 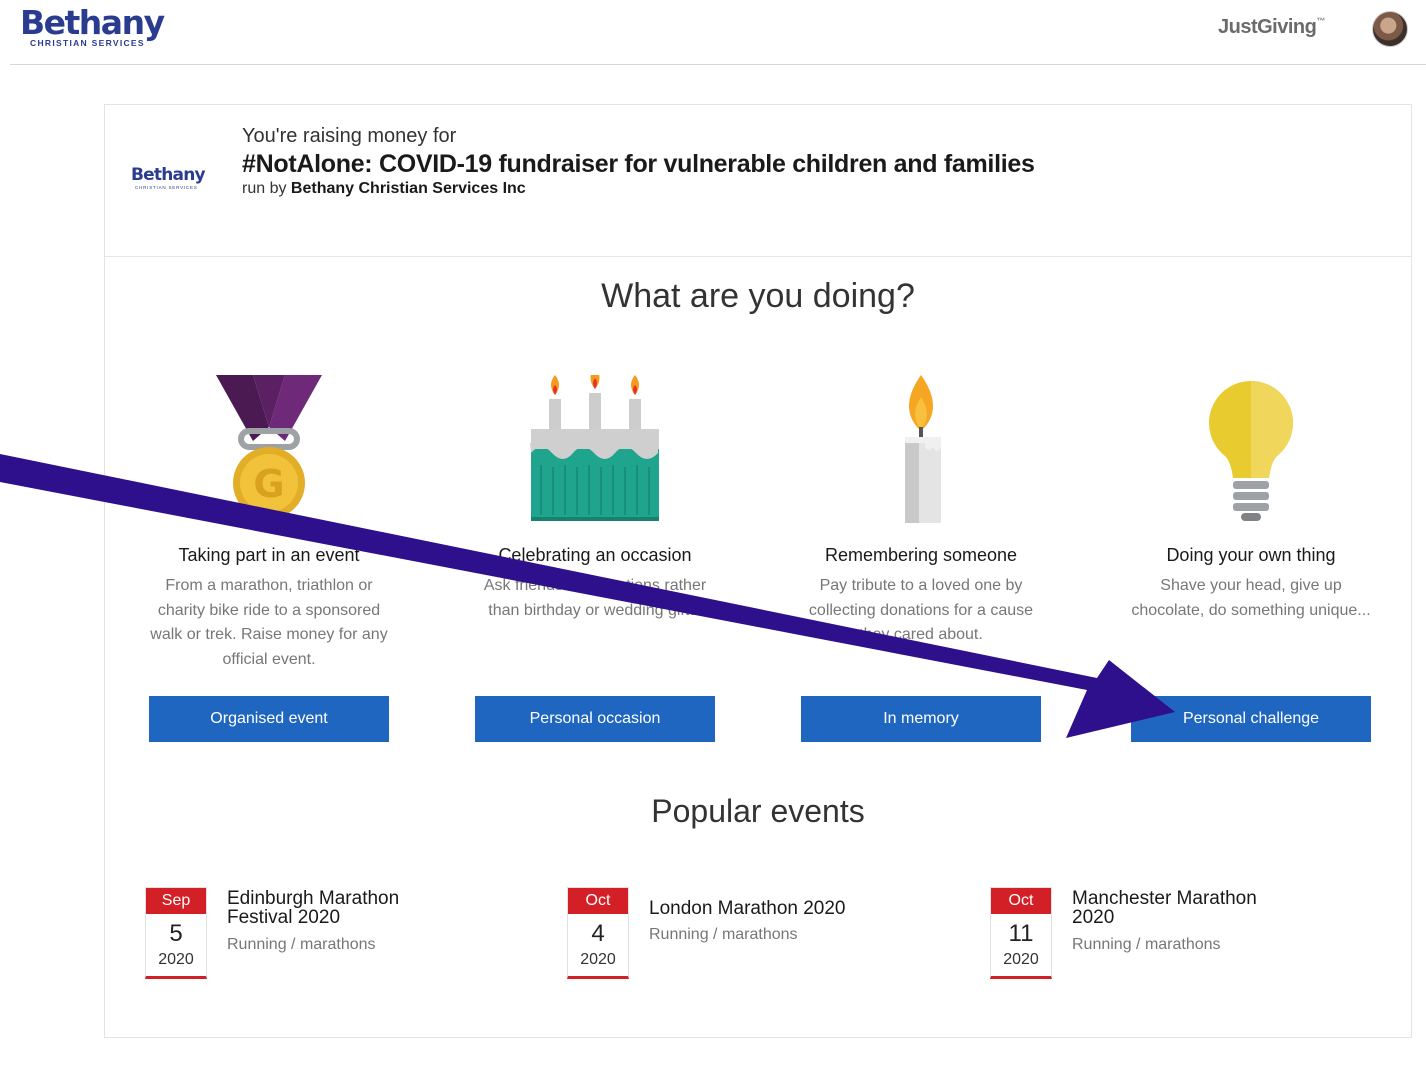 I want to click on event-name: London Marathon 2020, so click(x=764, y=908).